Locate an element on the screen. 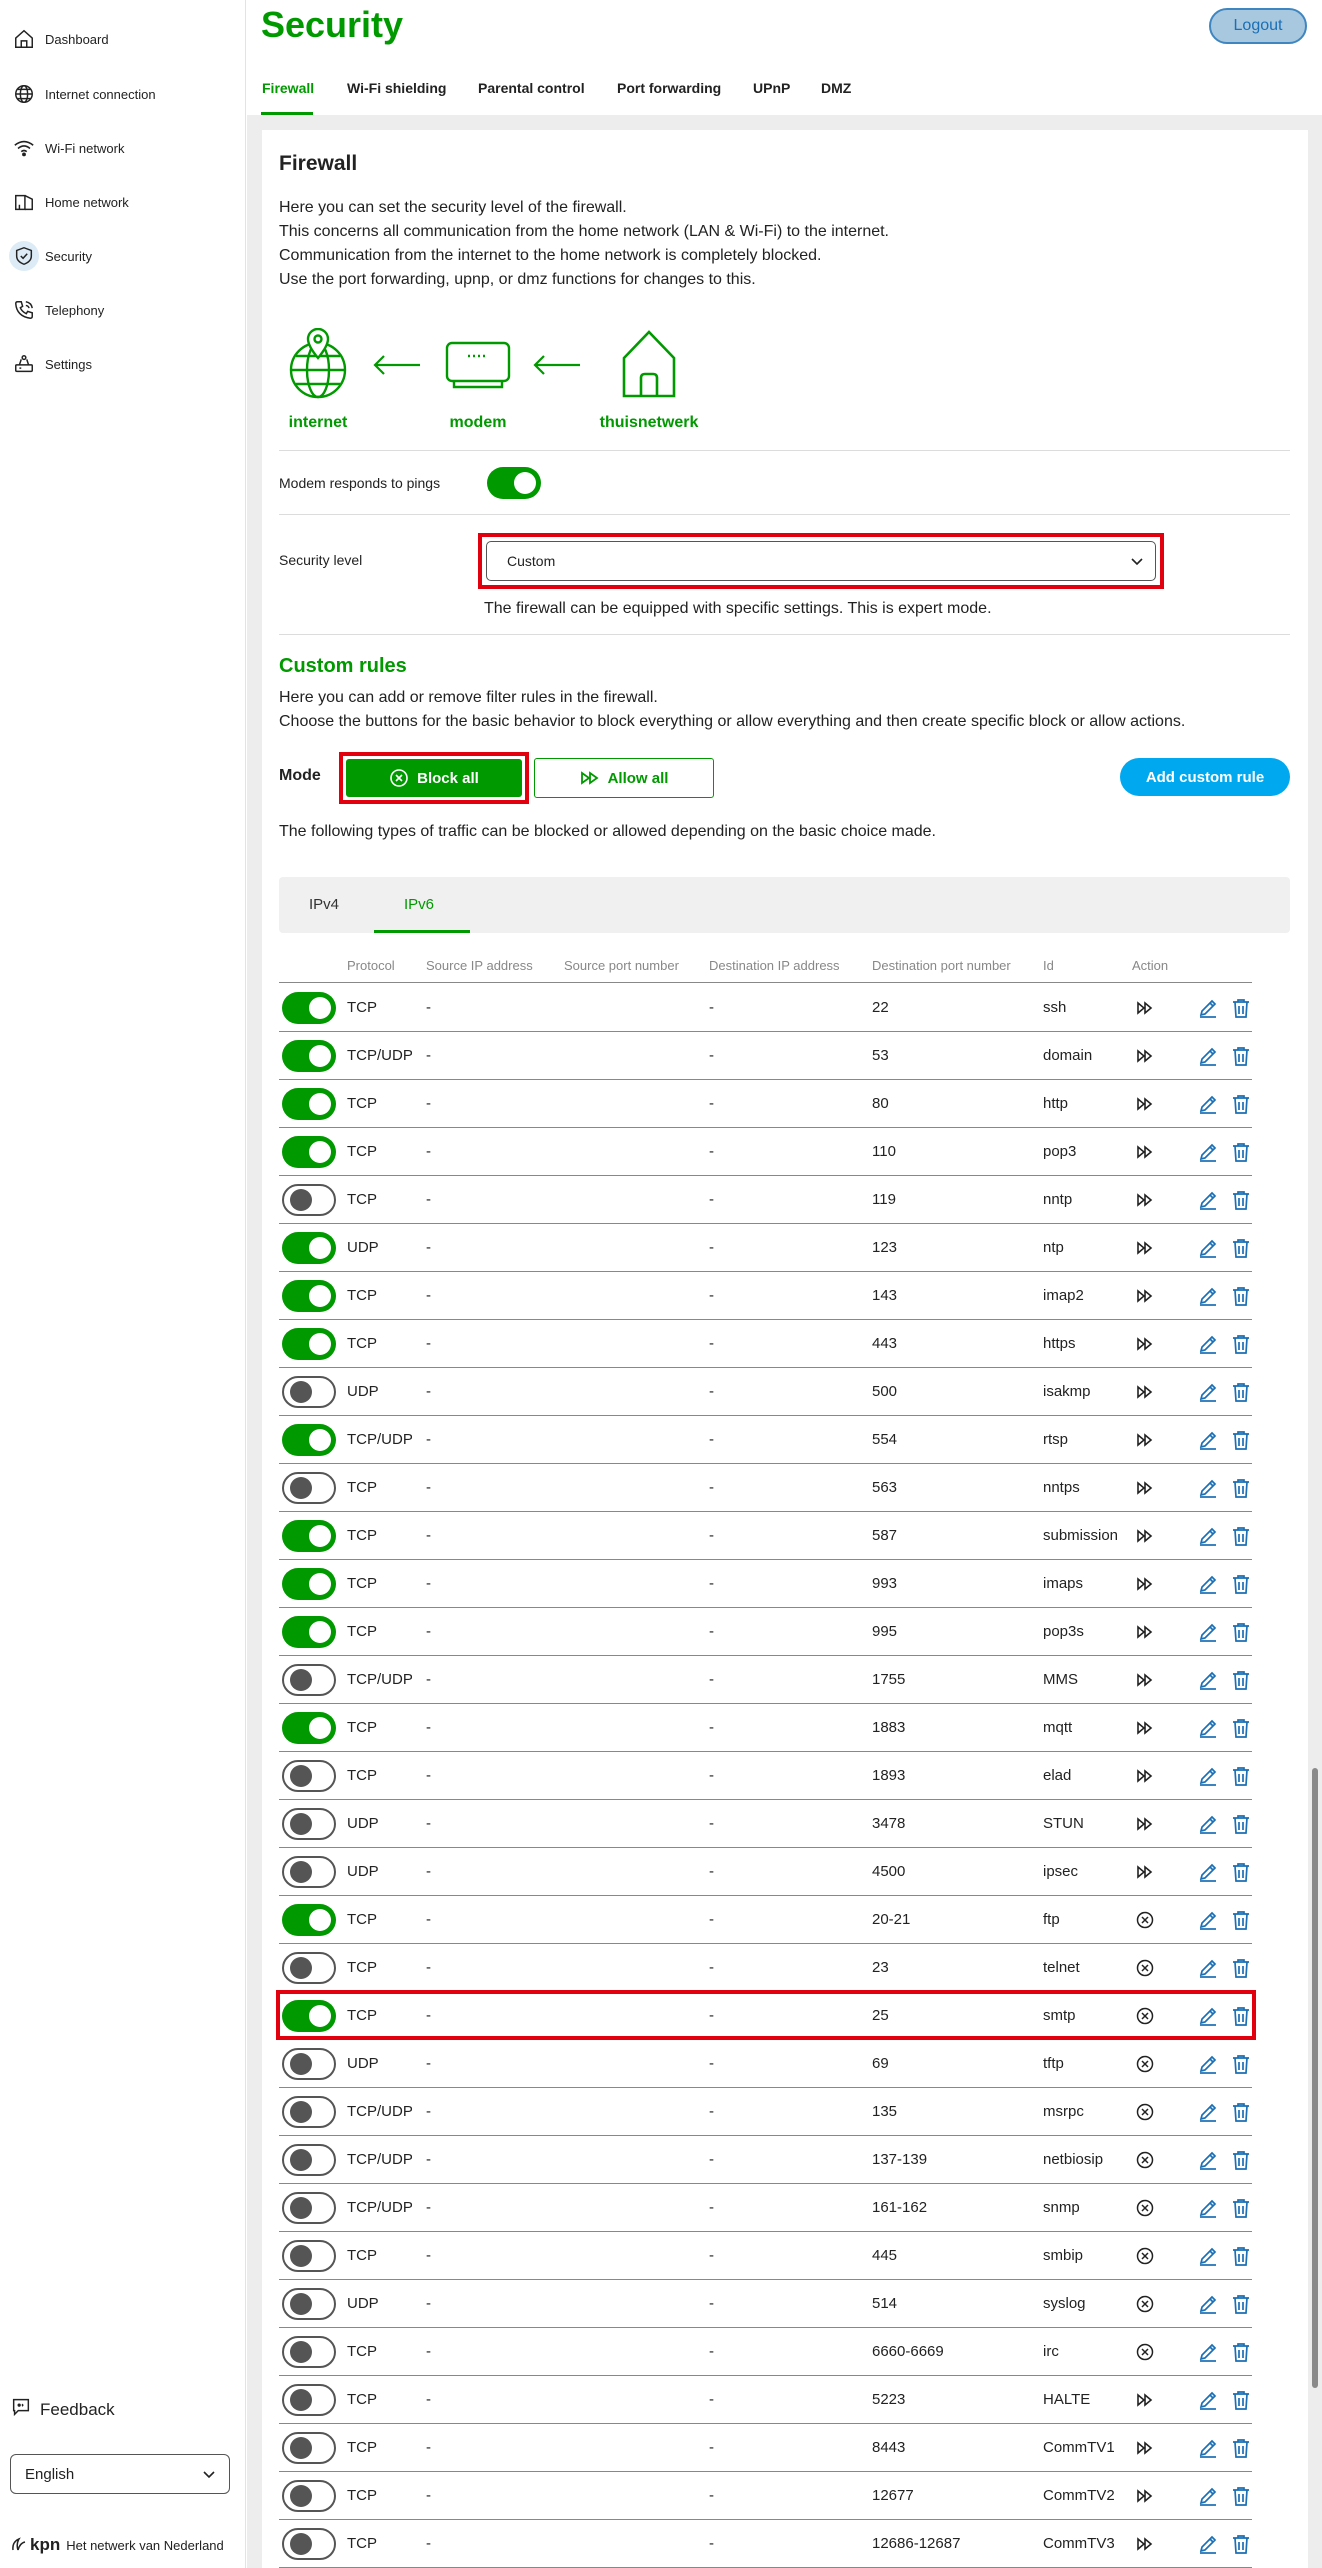  feedback-button: Feedback is located at coordinates (62, 2409).